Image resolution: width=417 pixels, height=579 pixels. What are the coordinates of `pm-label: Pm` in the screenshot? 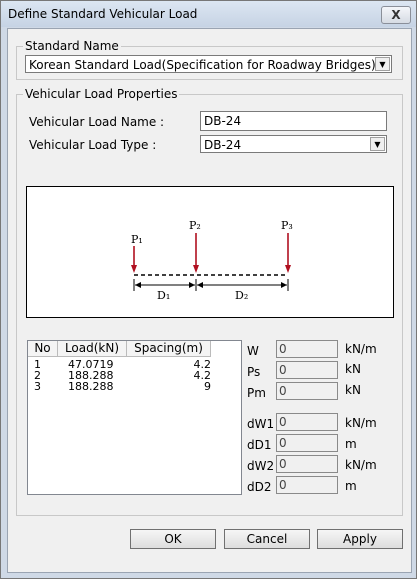 It's located at (256, 393).